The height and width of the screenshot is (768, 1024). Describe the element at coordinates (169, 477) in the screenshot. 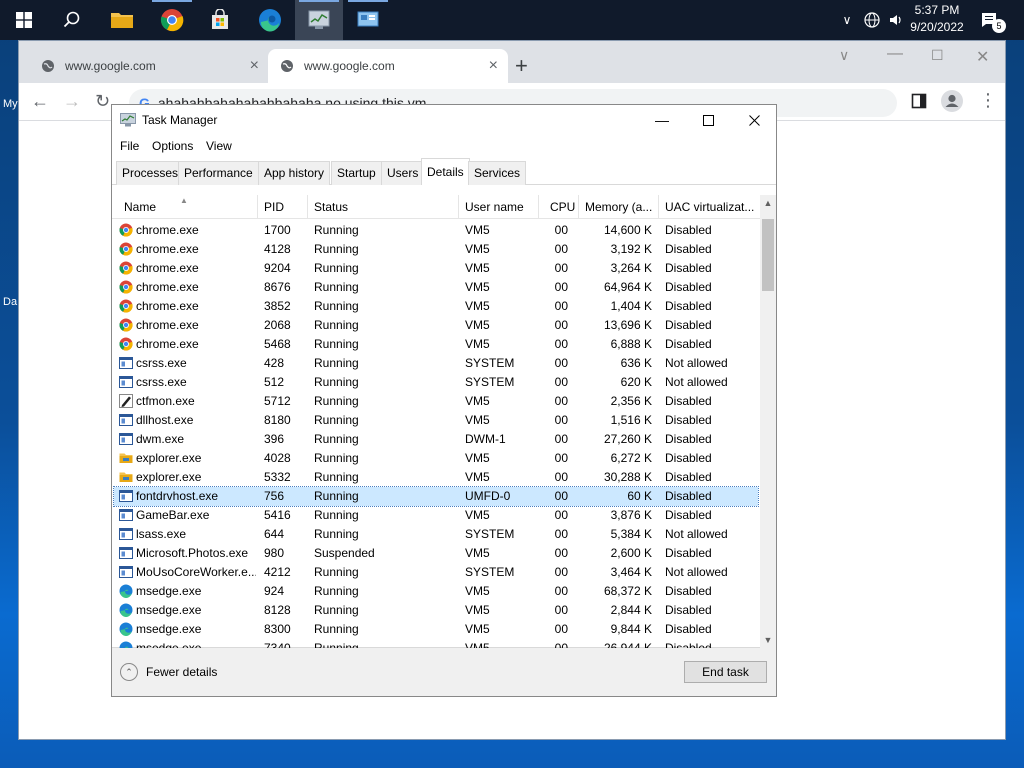

I see `process-name: explorer.exe` at that location.